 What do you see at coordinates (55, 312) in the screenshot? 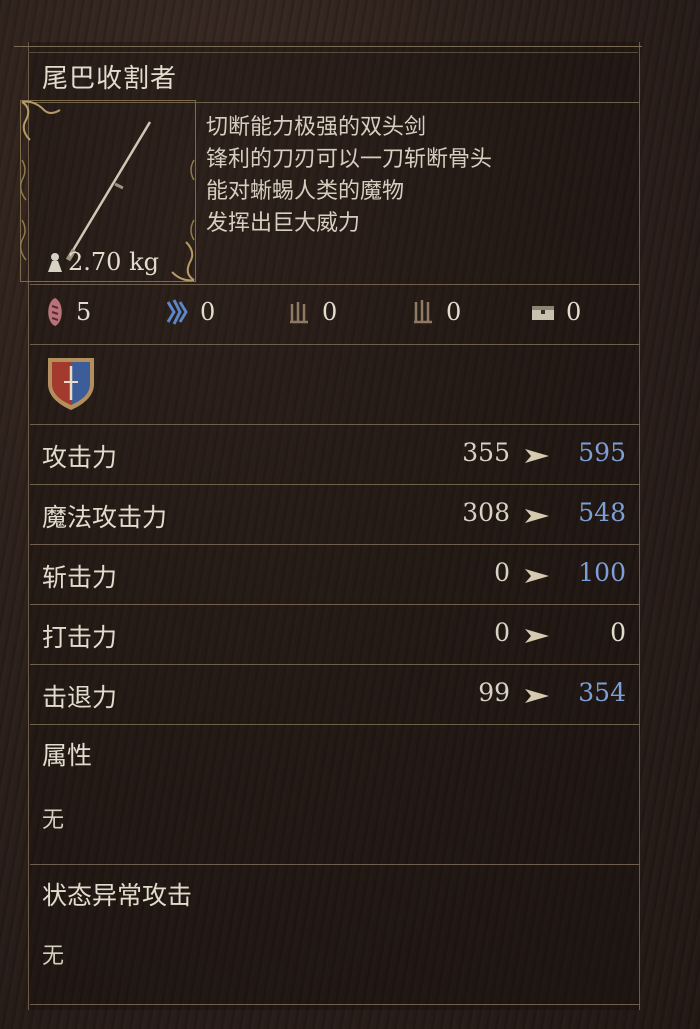
I see `strength-requirement-icon` at bounding box center [55, 312].